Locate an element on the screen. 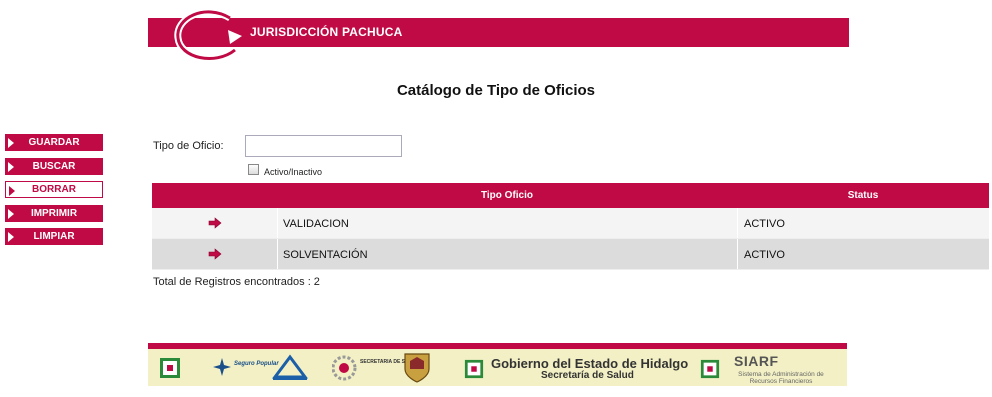 This screenshot has width=992, height=397. seguro-popular-logo-icon is located at coordinates (222, 367).